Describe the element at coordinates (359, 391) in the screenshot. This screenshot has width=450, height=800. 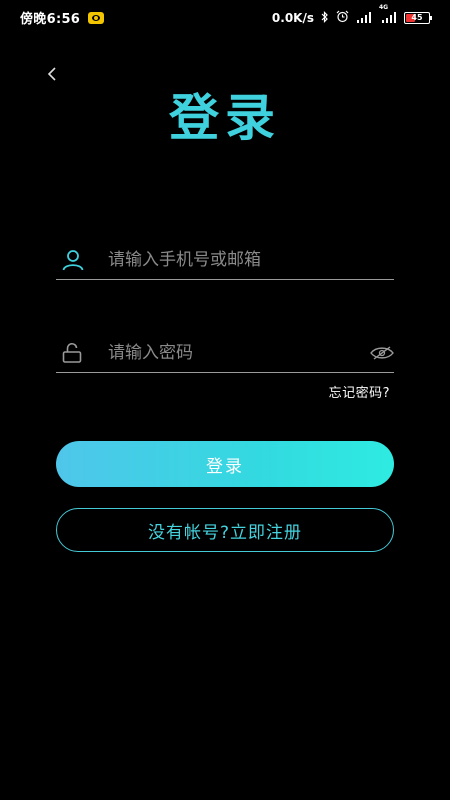
I see `forgot-password-link: 忘记密码?` at that location.